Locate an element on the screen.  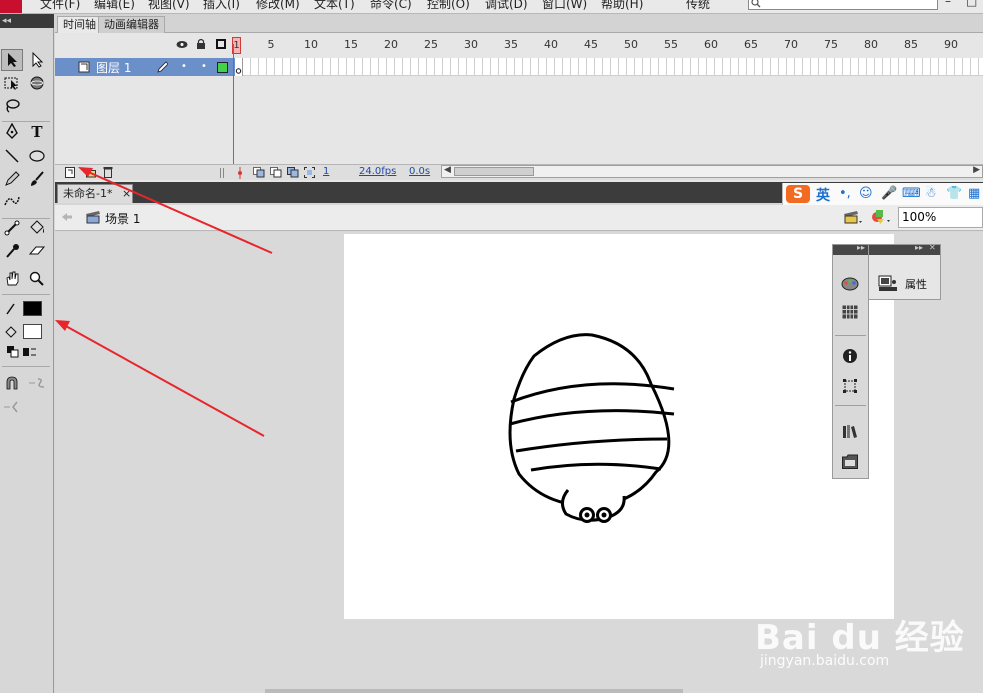
annotation-arrow-timeline is located at coordinates (179, 212).